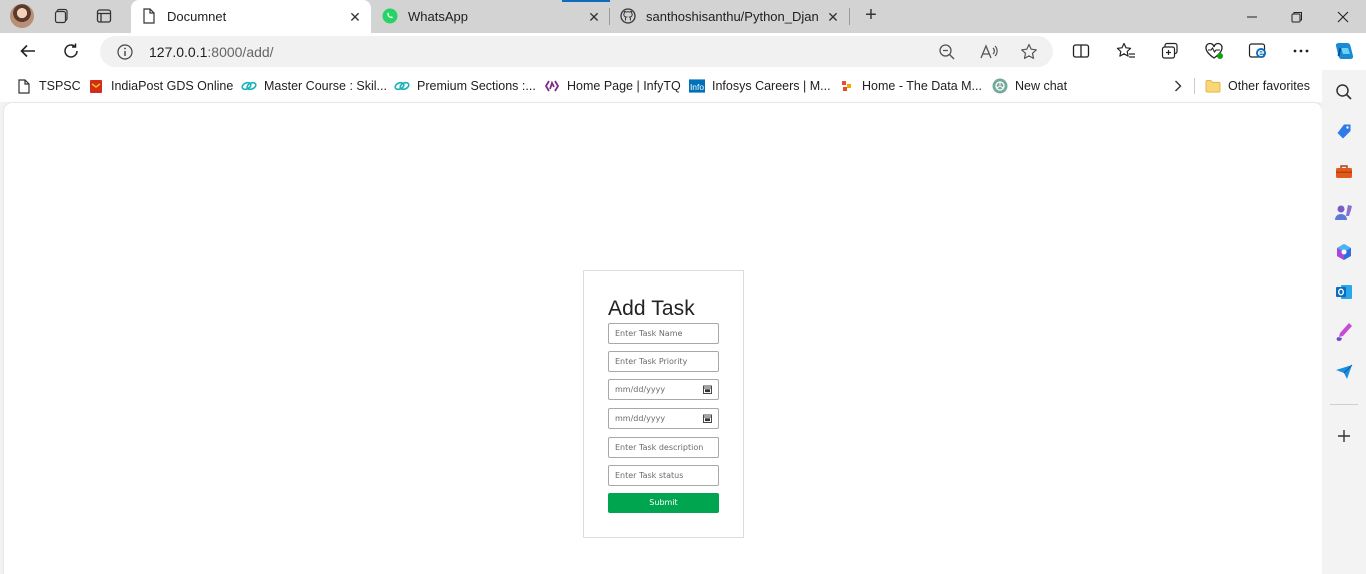  I want to click on plus-icon, so click(1344, 436).